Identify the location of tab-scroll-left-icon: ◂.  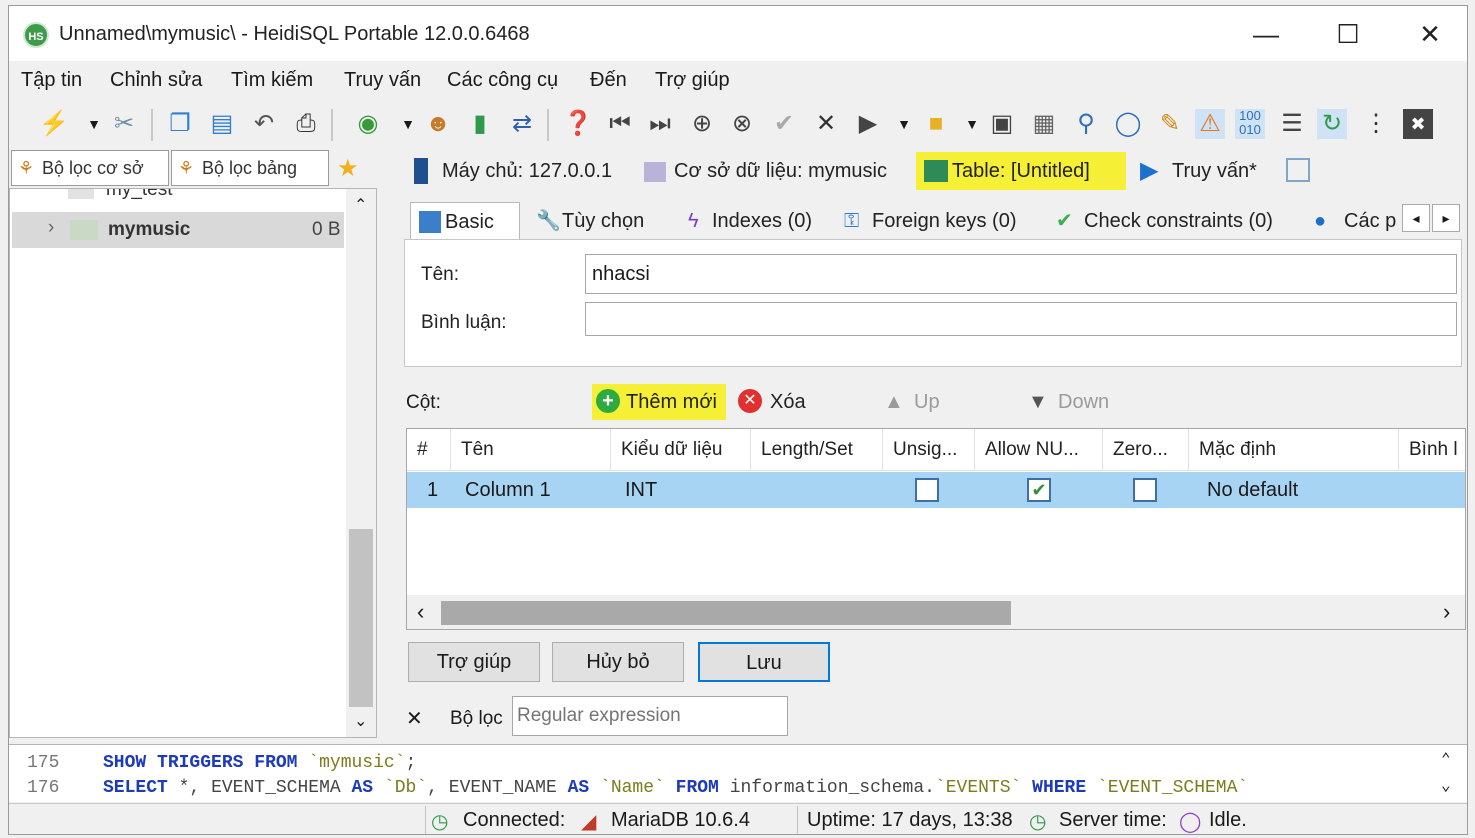
(1416, 218).